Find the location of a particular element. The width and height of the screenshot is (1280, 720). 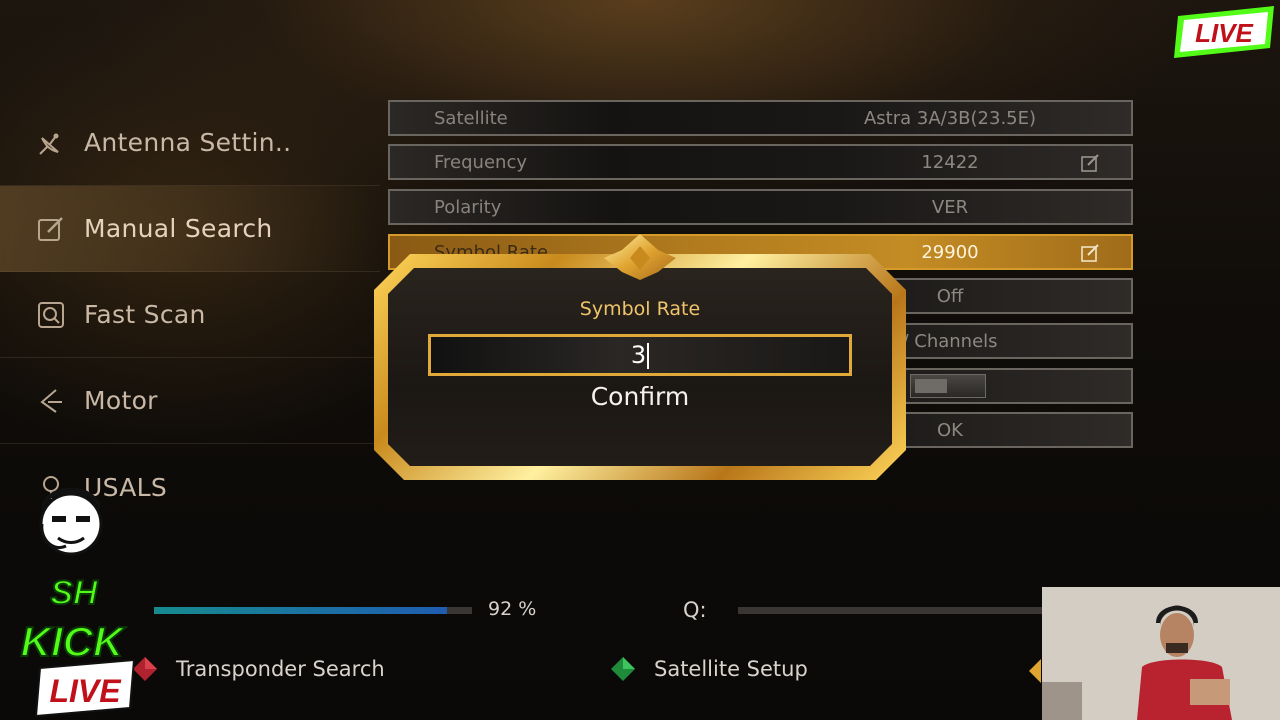

symbol-rate-input: 3 is located at coordinates (640, 355).